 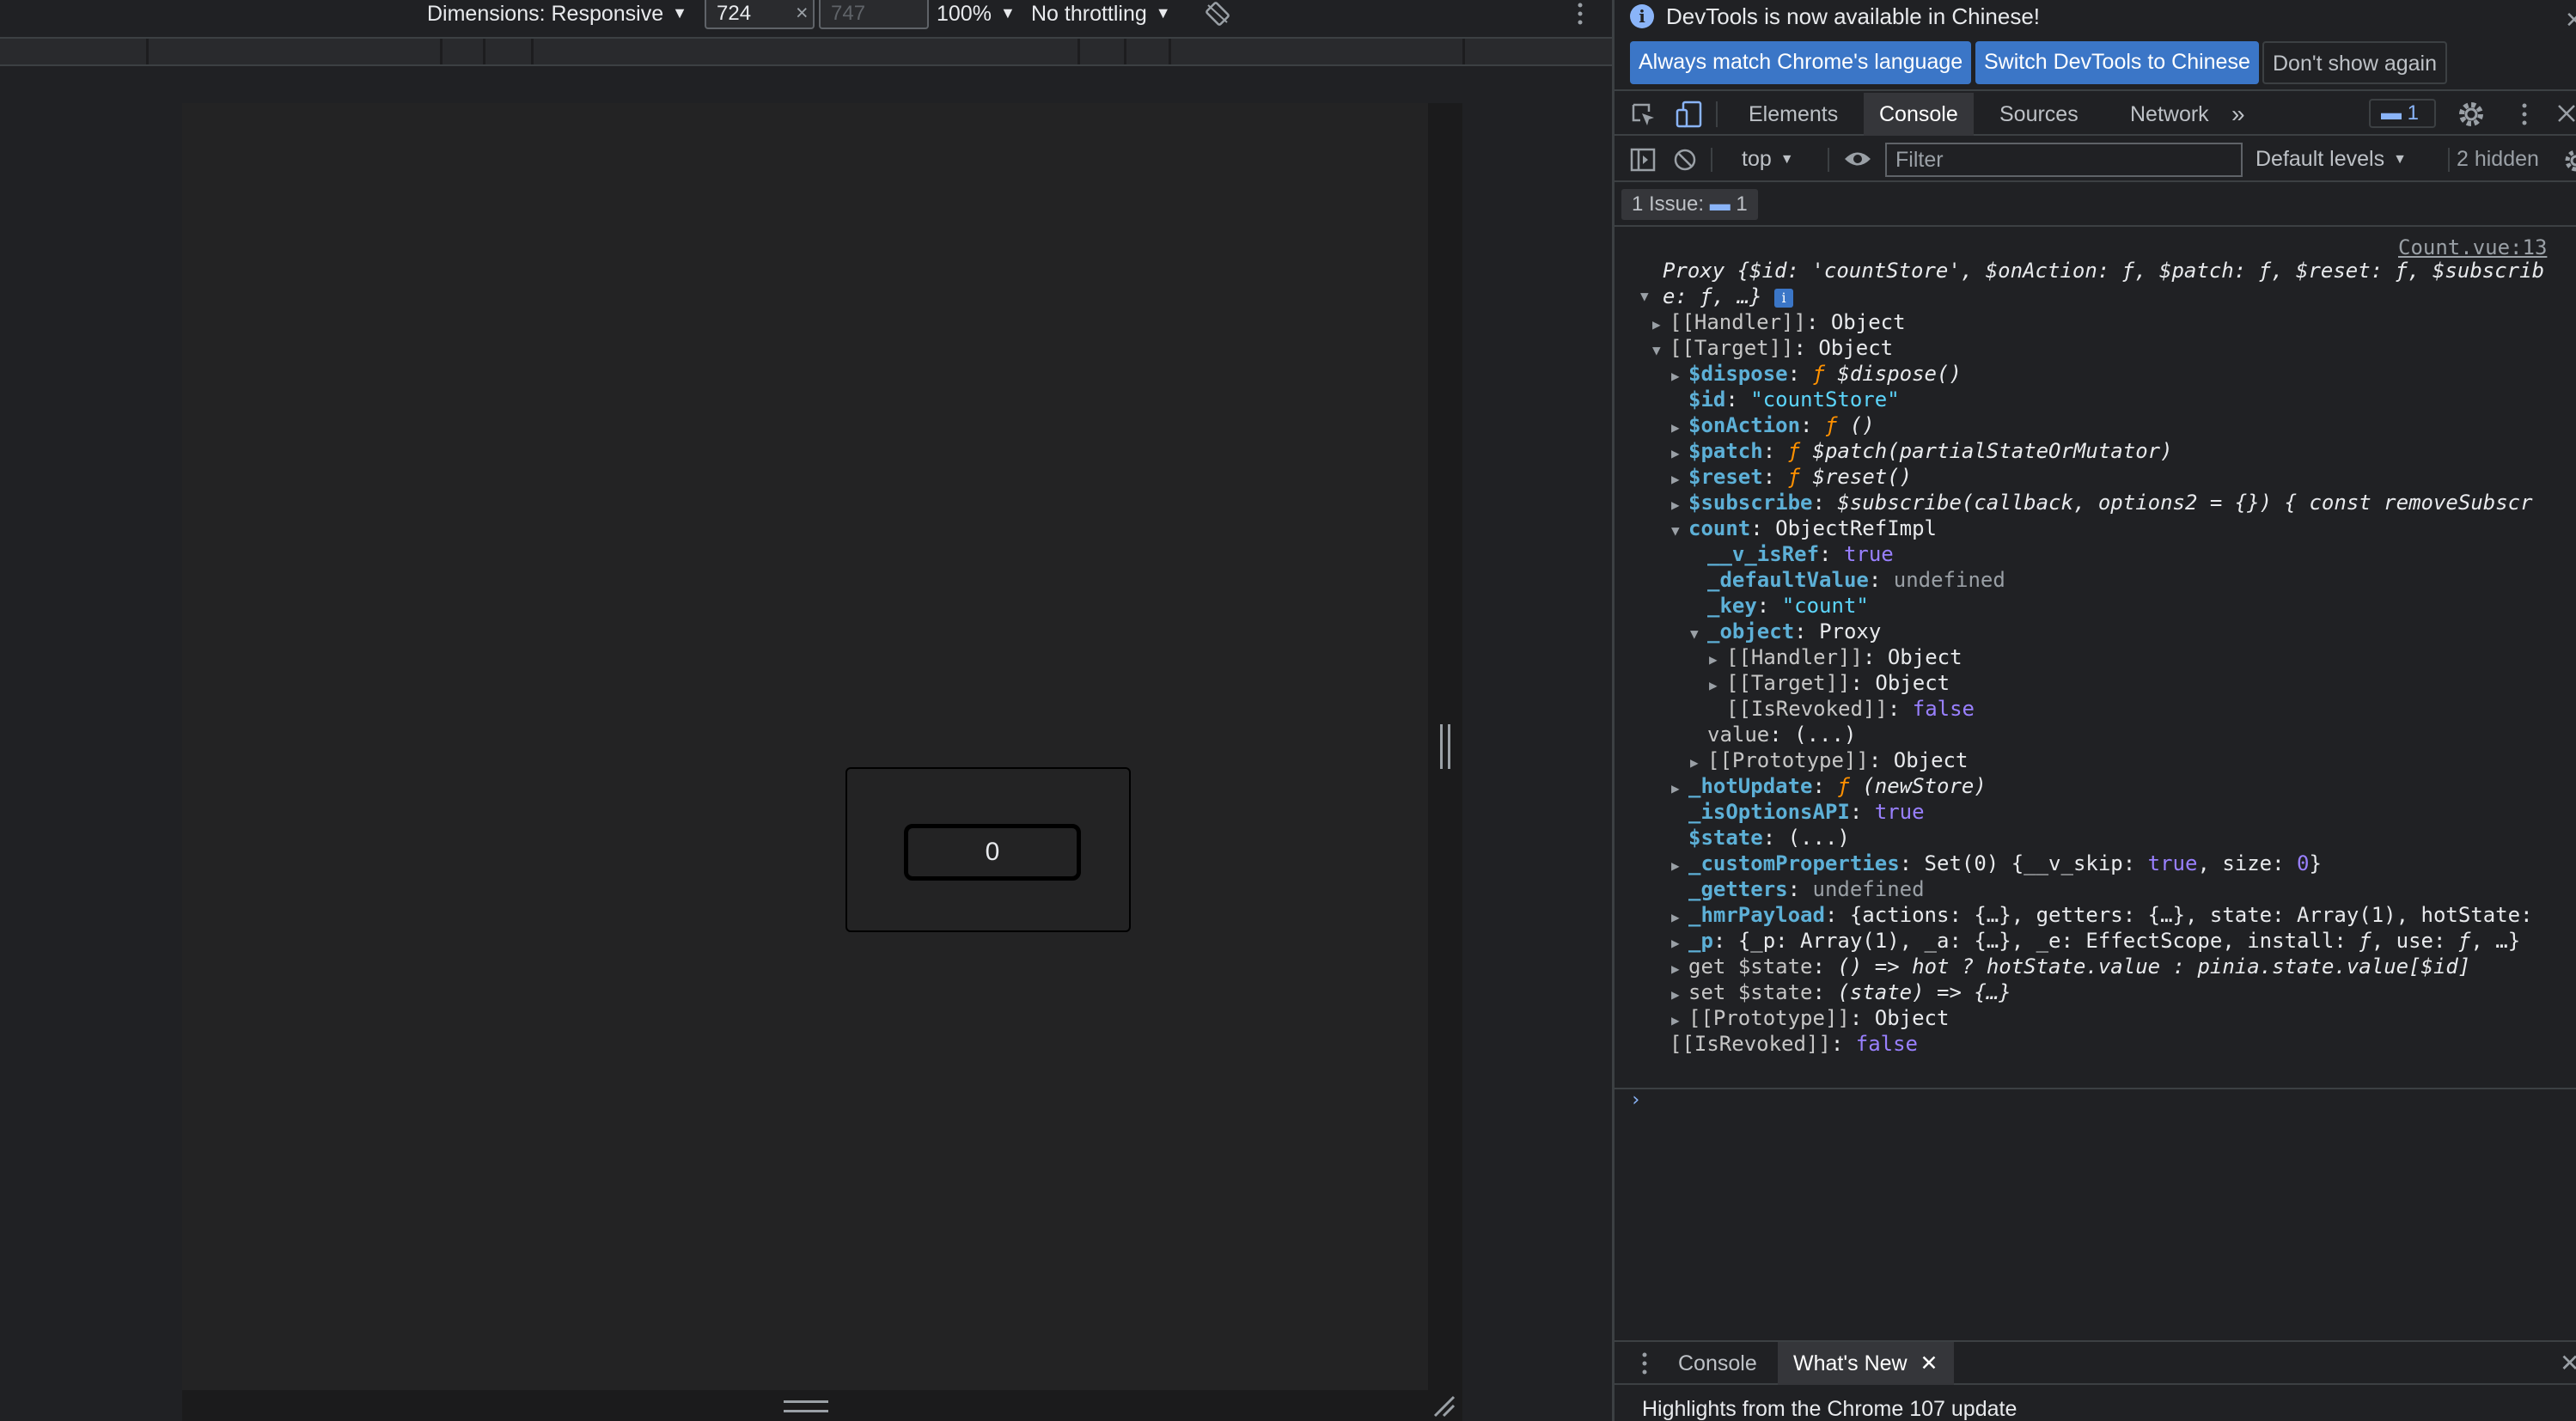 I want to click on tree-row: ▶ set $state: (state) => {…}, so click(x=1841, y=993).